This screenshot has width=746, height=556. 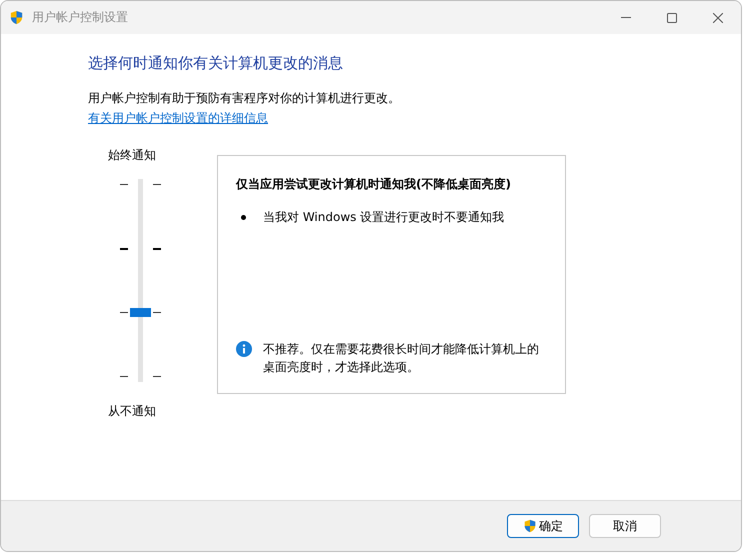 What do you see at coordinates (132, 155) in the screenshot?
I see `slider-top-label: 始终通知` at bounding box center [132, 155].